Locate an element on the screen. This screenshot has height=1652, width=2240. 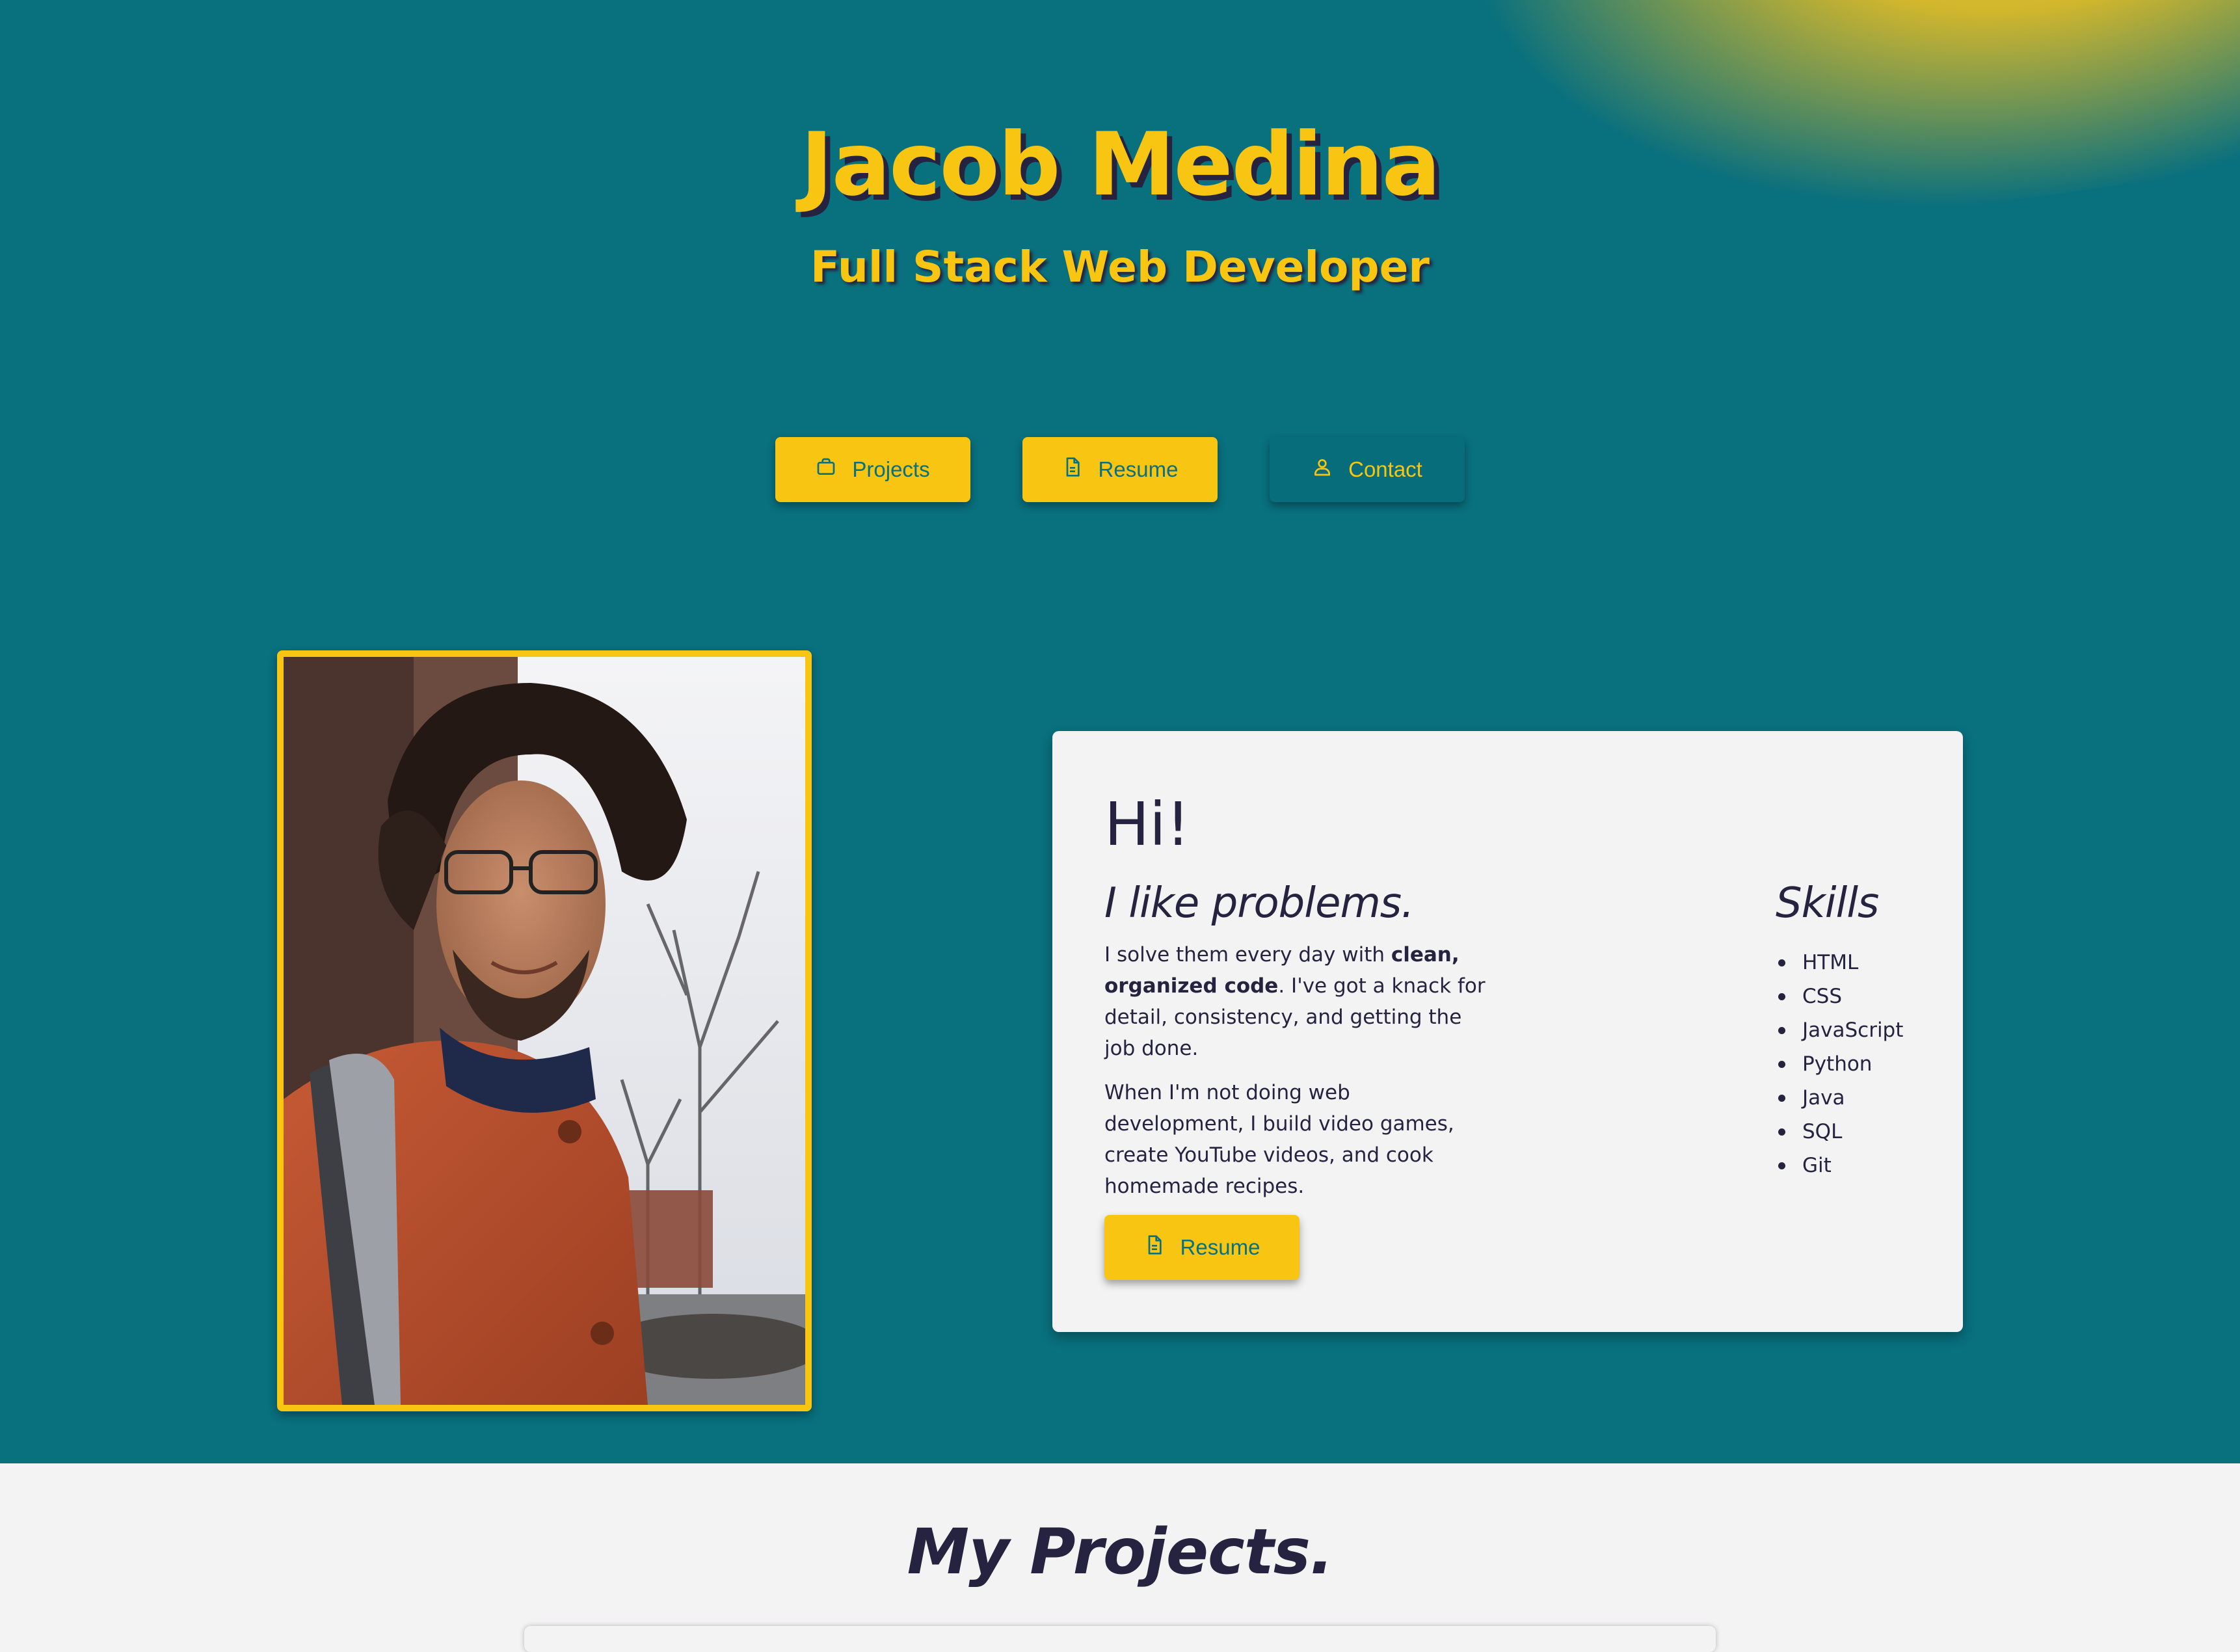
job-title: Full Stack Web Developer is located at coordinates (1120, 267).